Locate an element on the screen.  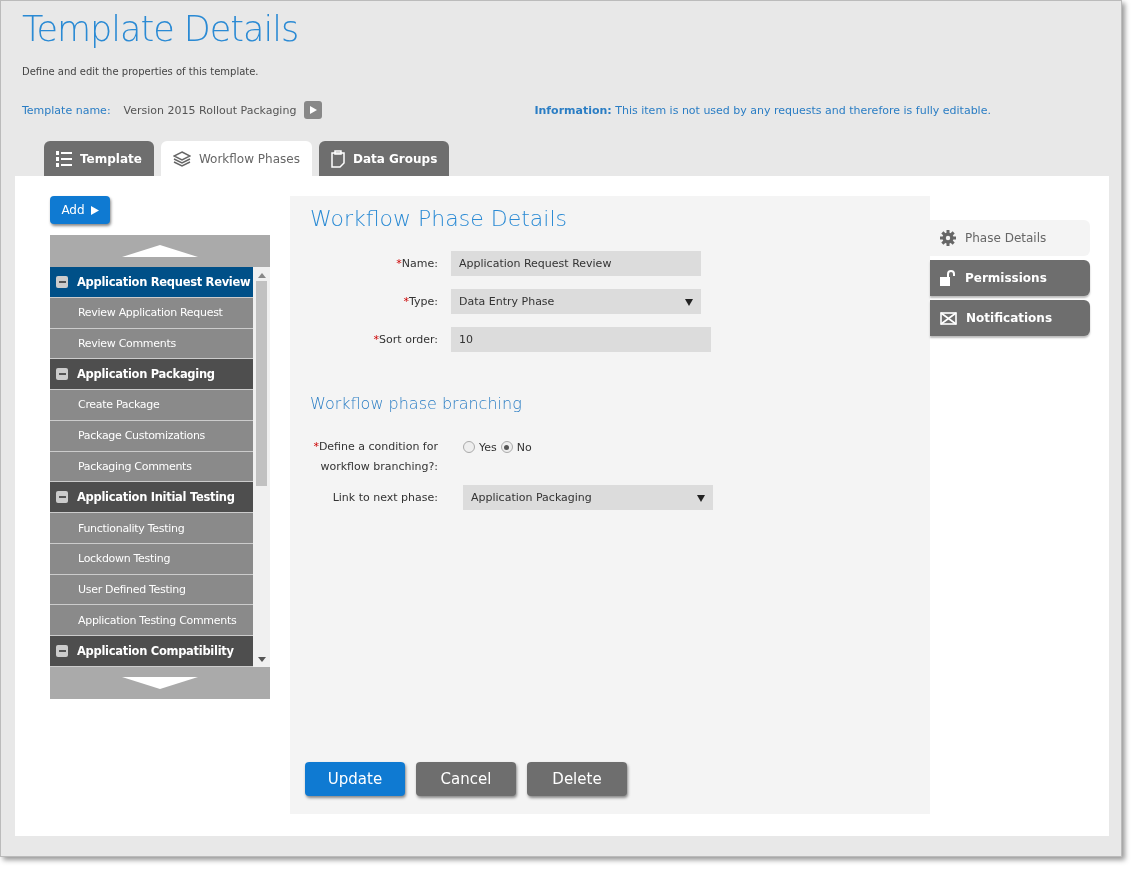
info-message: Information: This item is not used by any requests and therefore is fully editable. is located at coordinates (762, 110).